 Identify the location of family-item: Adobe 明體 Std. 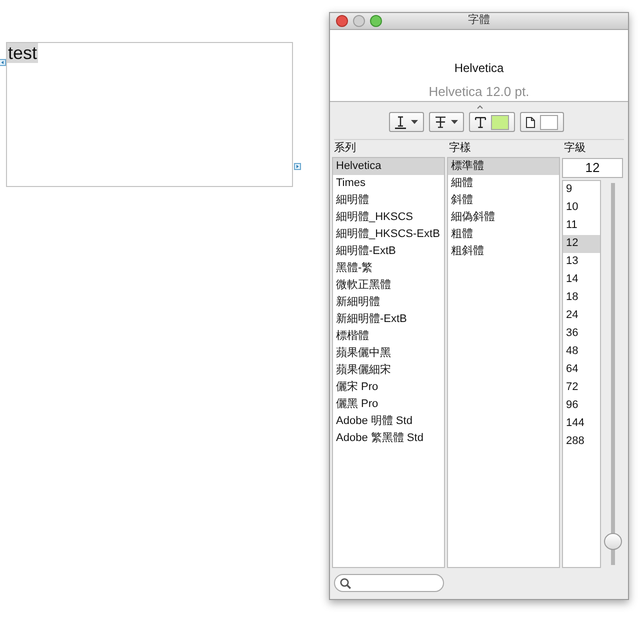
(388, 421).